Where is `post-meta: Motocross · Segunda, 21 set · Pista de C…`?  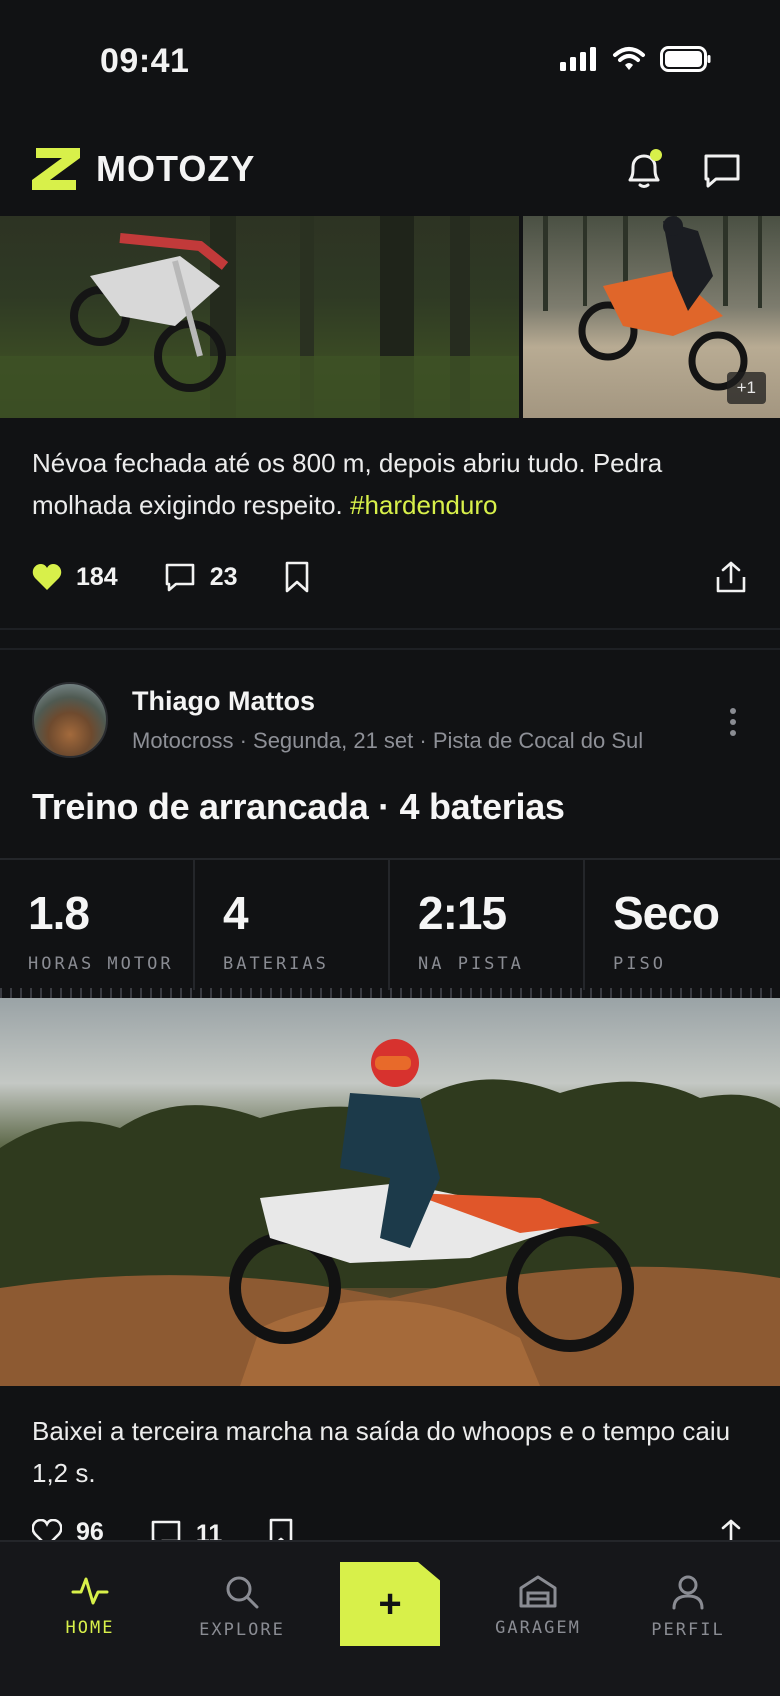
post-meta: Motocross · Segunda, 21 set · Pista de C… is located at coordinates (388, 740).